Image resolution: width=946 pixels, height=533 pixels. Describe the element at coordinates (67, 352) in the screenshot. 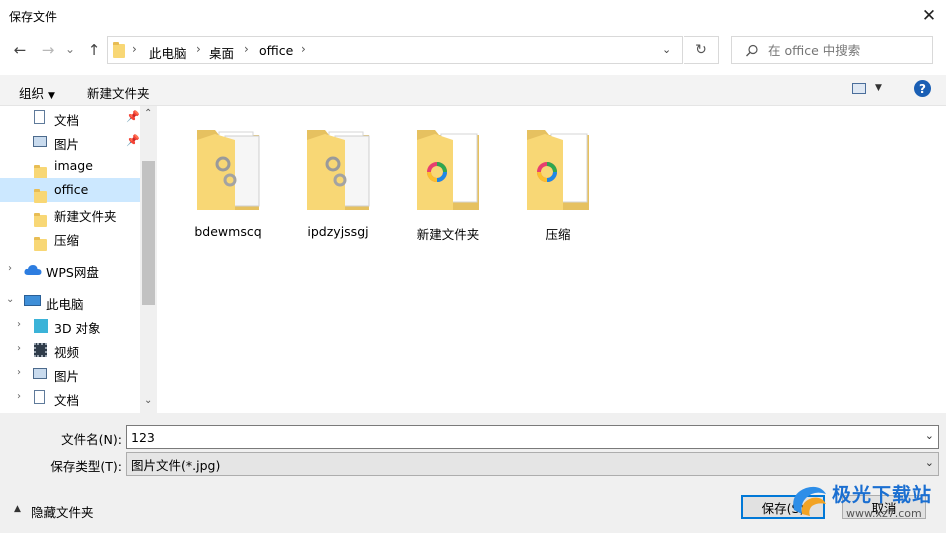

I see `sidebar-item-label: 视频` at that location.